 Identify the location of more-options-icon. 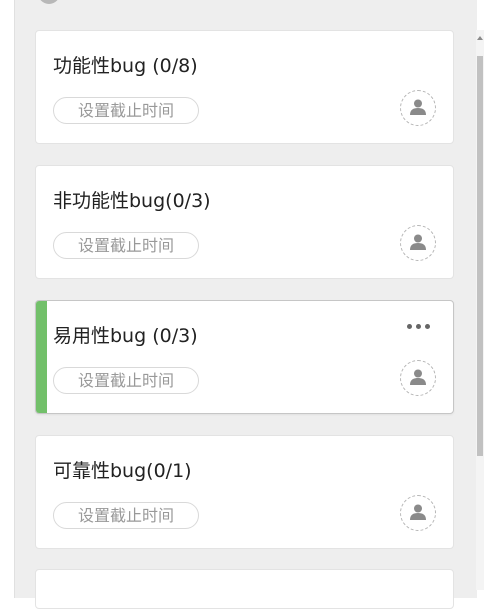
(419, 327).